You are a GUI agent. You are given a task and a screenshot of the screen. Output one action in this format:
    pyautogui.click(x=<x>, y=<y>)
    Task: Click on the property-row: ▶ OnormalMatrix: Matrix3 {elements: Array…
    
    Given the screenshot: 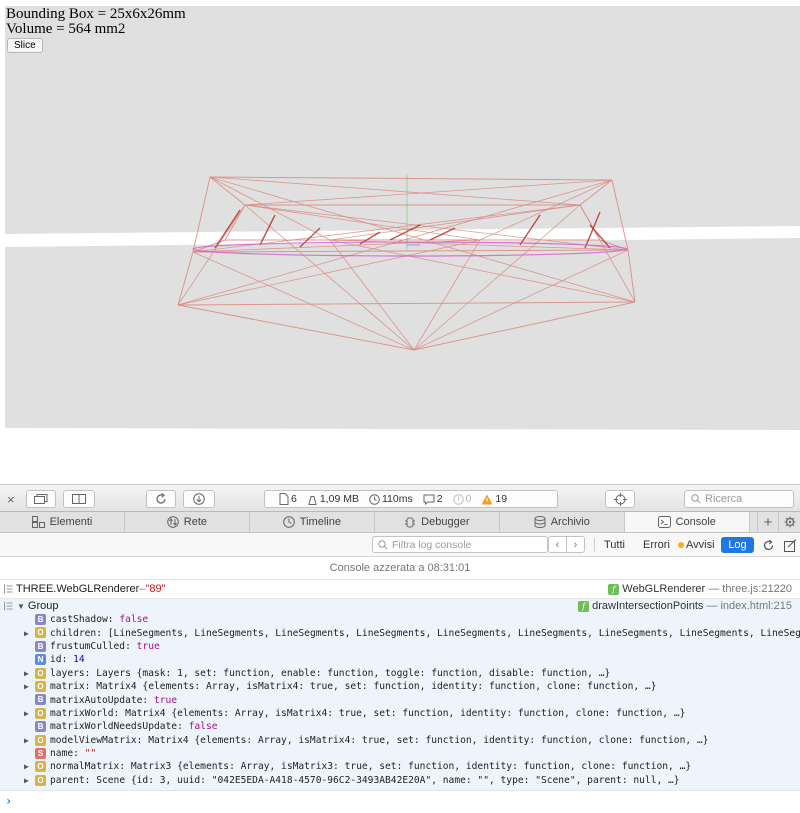 What is the action you would take?
    pyautogui.click(x=400, y=766)
    